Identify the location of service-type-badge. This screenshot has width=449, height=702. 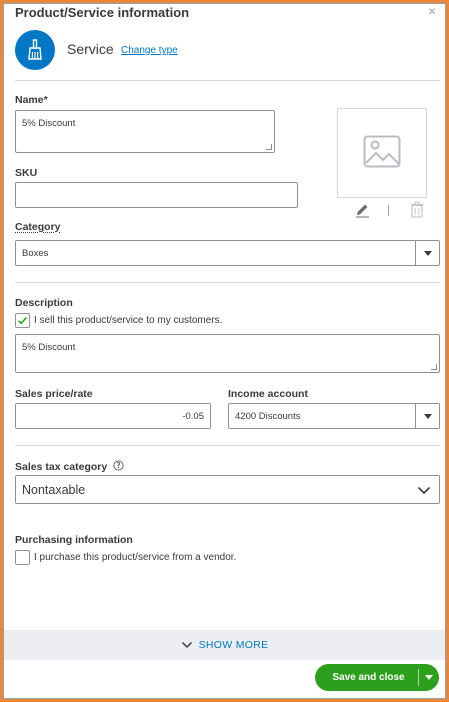
(35, 50).